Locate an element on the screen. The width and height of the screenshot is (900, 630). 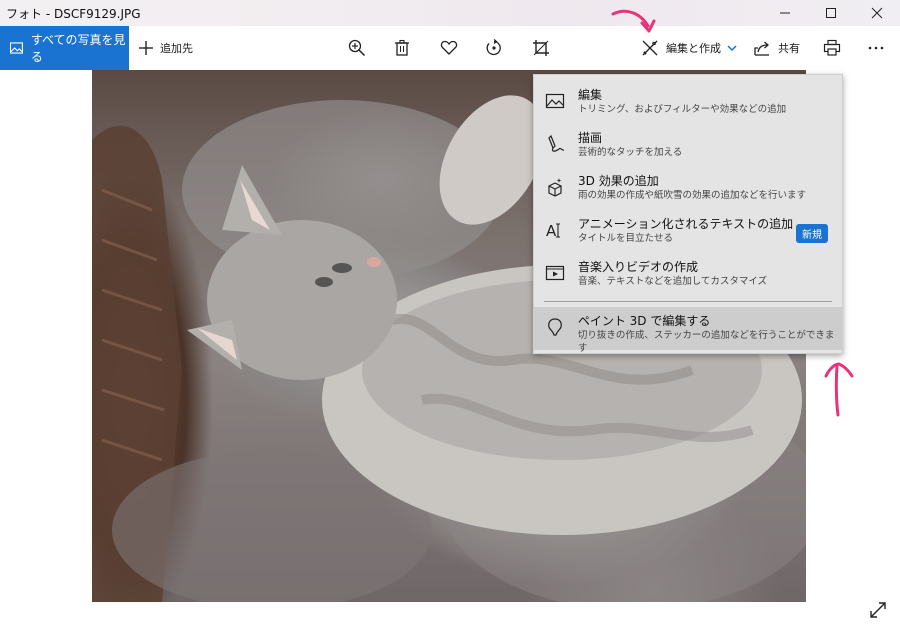
crop-icon is located at coordinates (541, 48).